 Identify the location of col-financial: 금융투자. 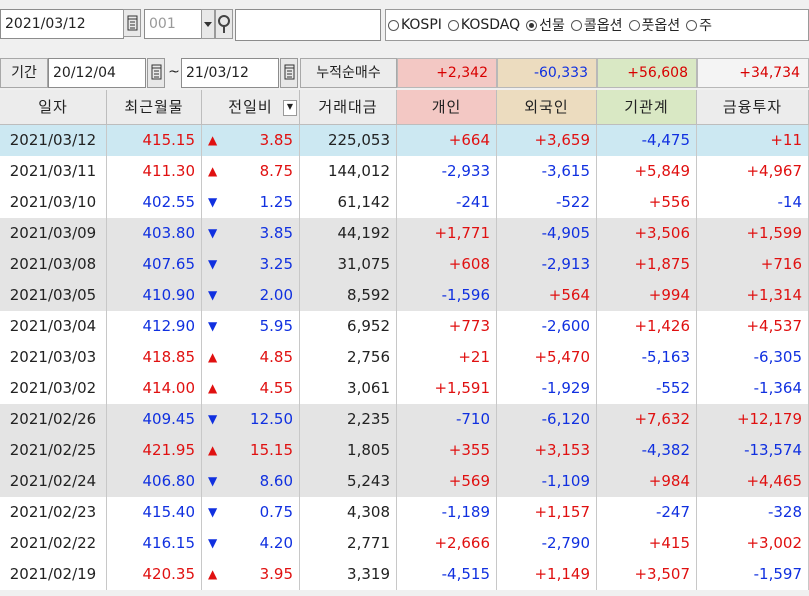
(753, 107).